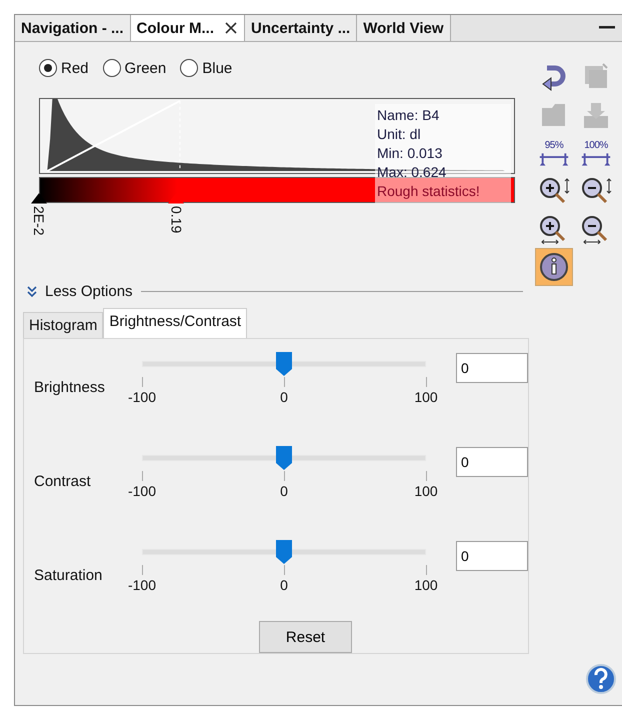 This screenshot has width=622, height=708. What do you see at coordinates (399, 134) in the screenshot?
I see `statistics-text: Unit: dl` at bounding box center [399, 134].